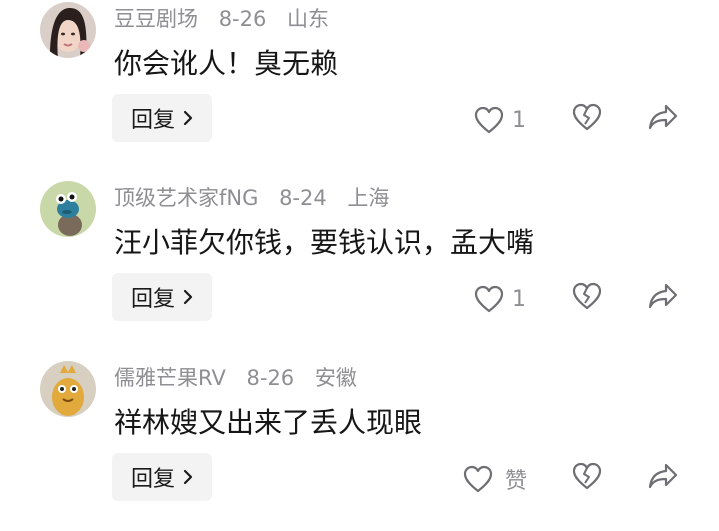 This screenshot has height=531, width=719. I want to click on username: 顶级艺术家fNG, so click(186, 198).